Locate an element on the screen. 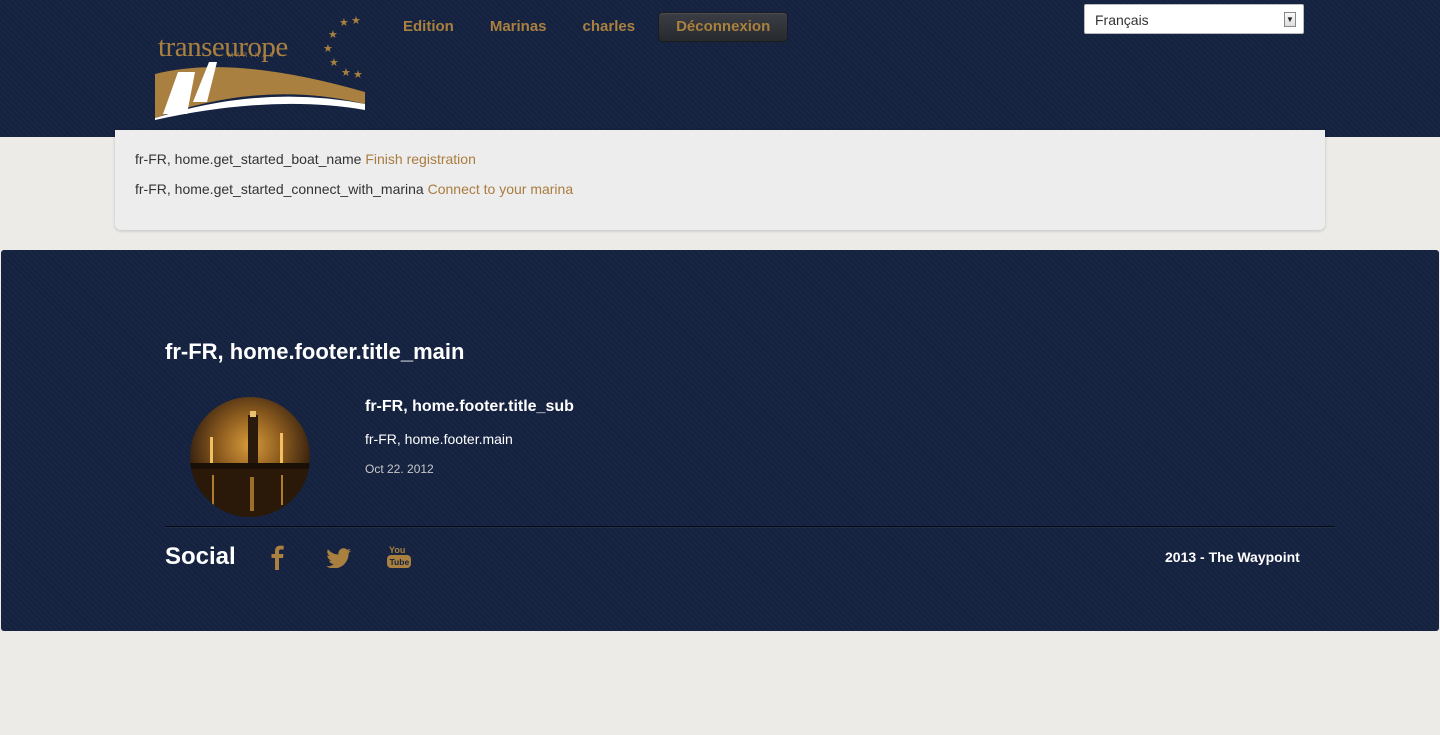 The height and width of the screenshot is (735, 1440). logo-graphic: ★ ★ ★★ ★★ ★ is located at coordinates (260, 67).